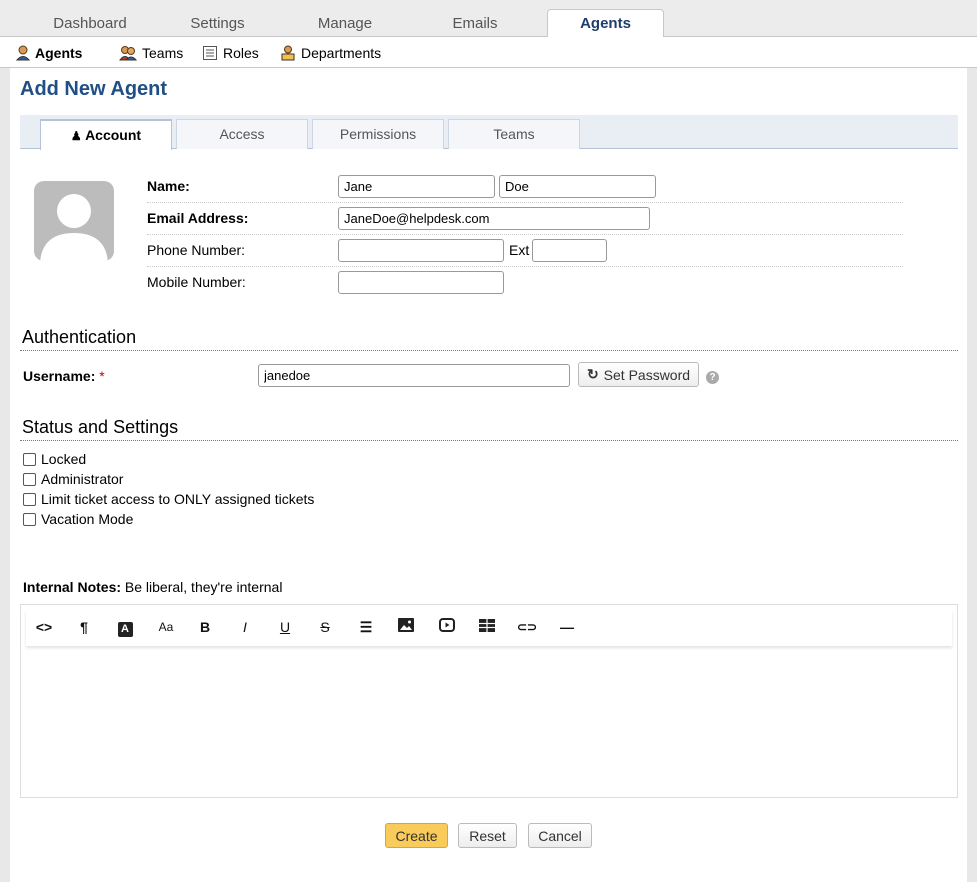 The image size is (977, 882). Describe the element at coordinates (90, 23) in the screenshot. I see `tab-dashboard: Dashboard` at that location.